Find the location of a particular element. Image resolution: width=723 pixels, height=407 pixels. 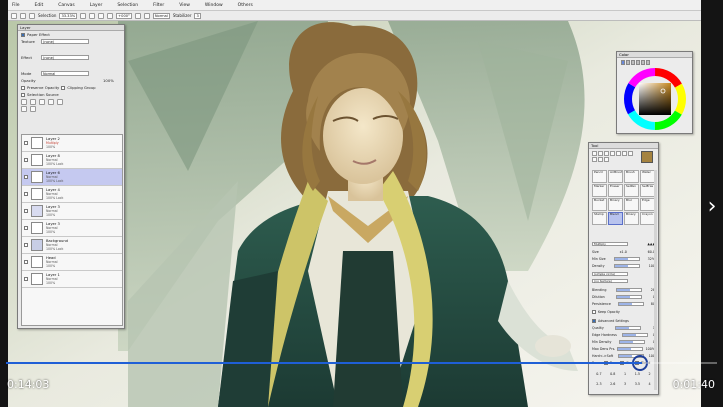

brush-shape-dropdown: Multiply is located at coordinates (610, 243).